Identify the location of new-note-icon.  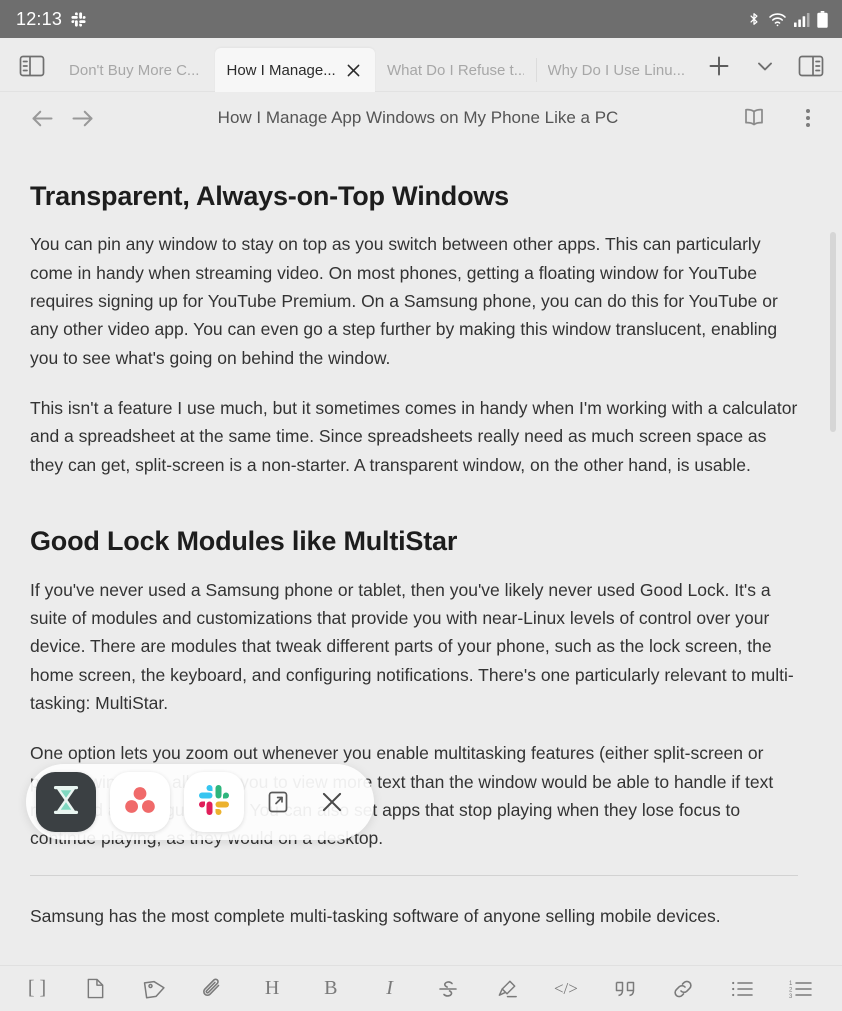
(96, 989).